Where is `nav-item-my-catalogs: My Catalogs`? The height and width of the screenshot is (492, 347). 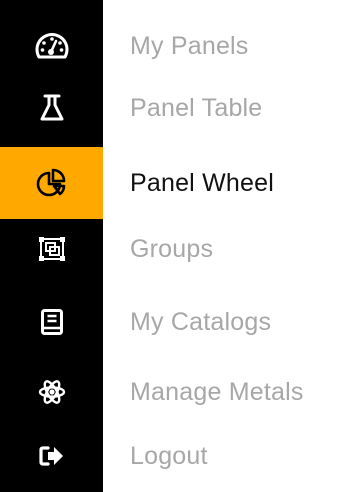
nav-item-my-catalogs: My Catalogs is located at coordinates (173, 322).